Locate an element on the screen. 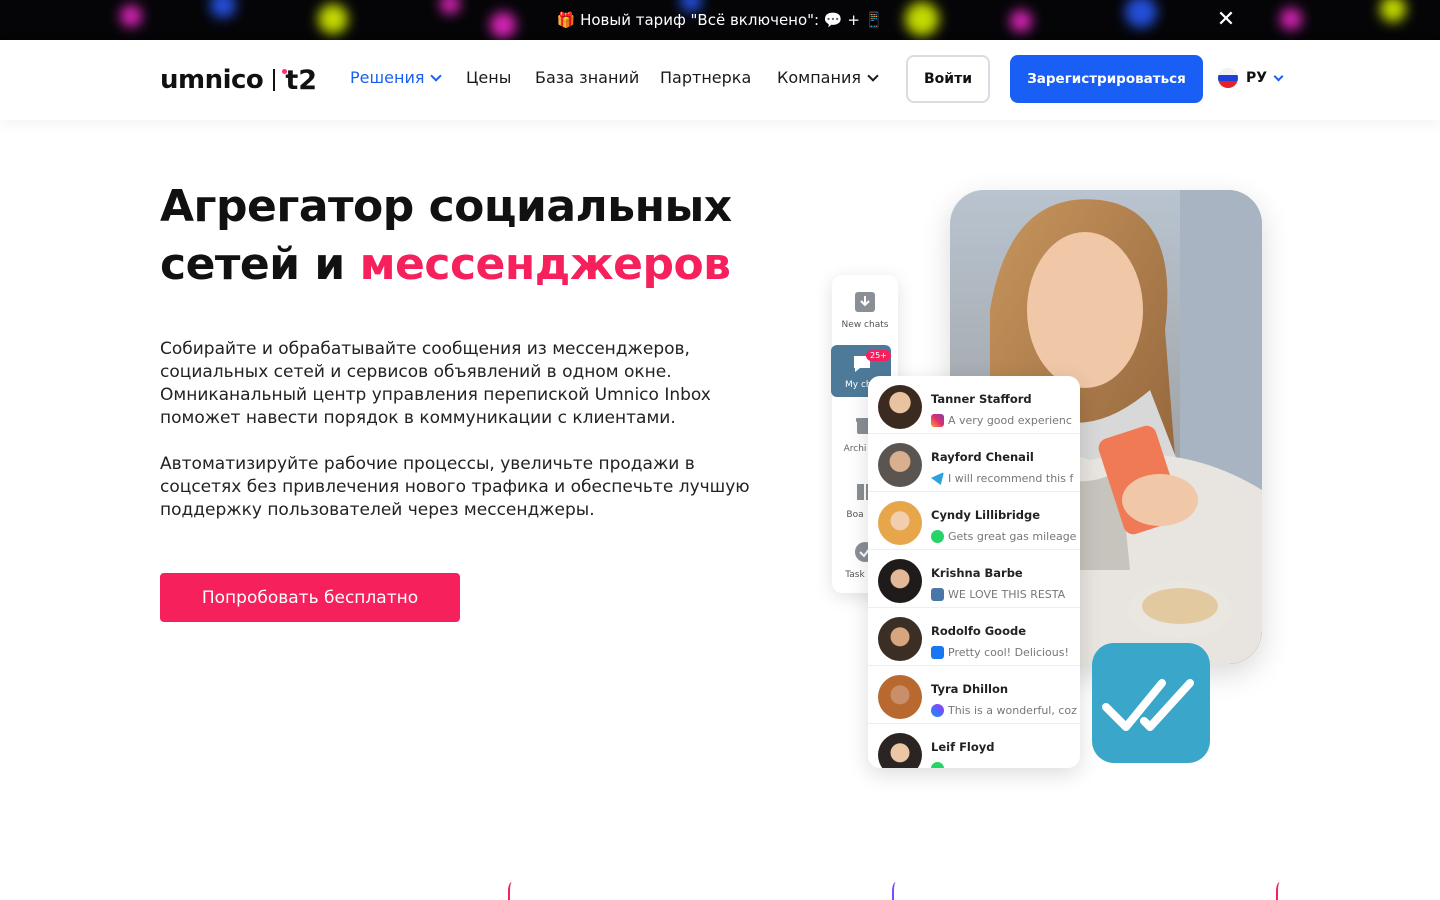 The image size is (1440, 900). language-selector: РУ is located at coordinates (1251, 78).